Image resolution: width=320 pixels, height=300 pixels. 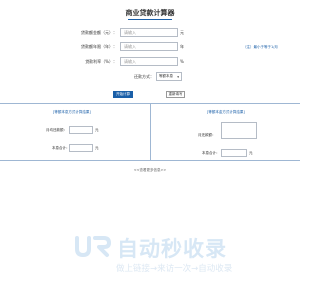 I want to click on right-monthly-output, so click(x=239, y=130).